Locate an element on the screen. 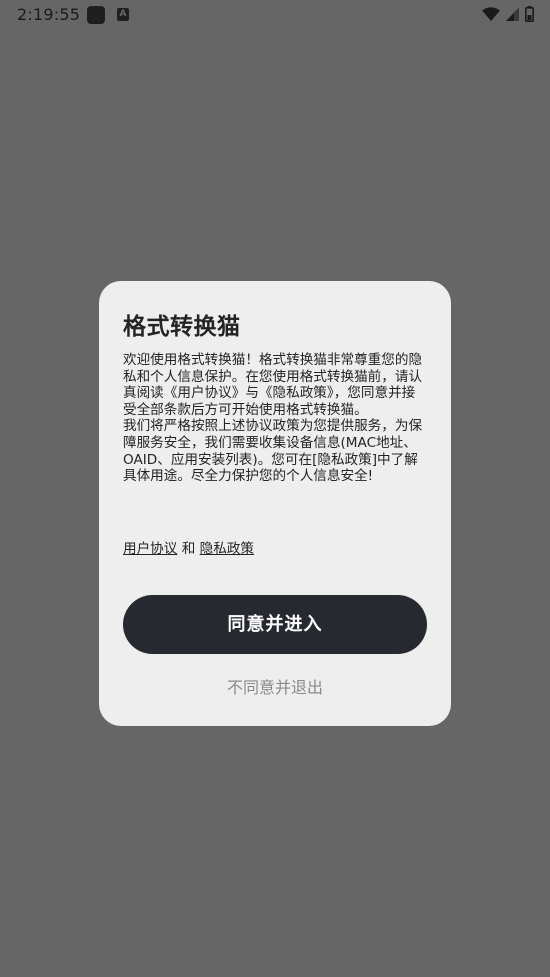 The image size is (550, 977). decline-and-exit-button: 不同意并退出 is located at coordinates (275, 686).